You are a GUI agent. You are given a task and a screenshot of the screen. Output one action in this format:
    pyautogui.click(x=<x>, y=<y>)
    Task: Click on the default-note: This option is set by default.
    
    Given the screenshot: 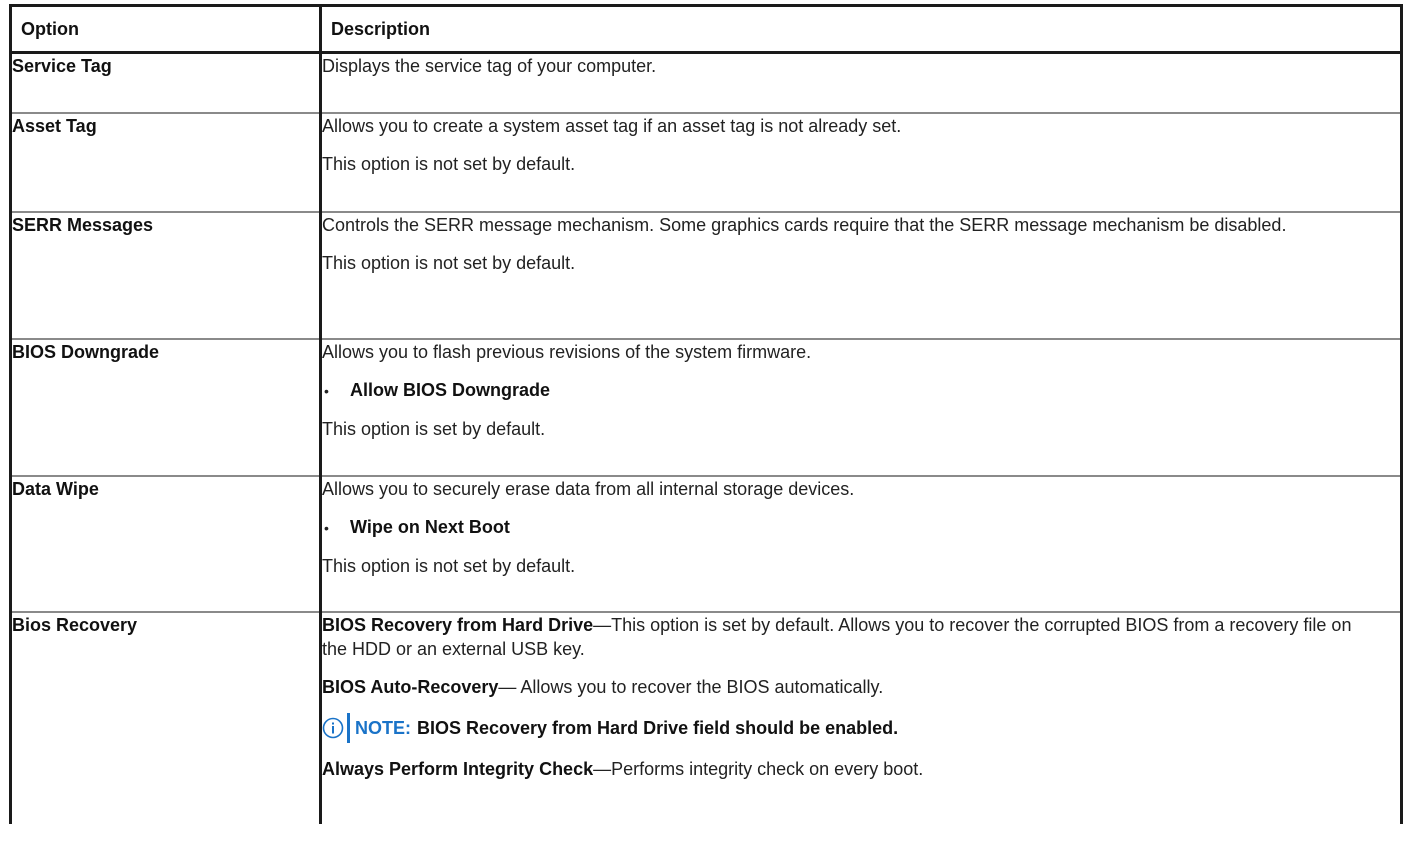 What is the action you would take?
    pyautogui.click(x=434, y=428)
    